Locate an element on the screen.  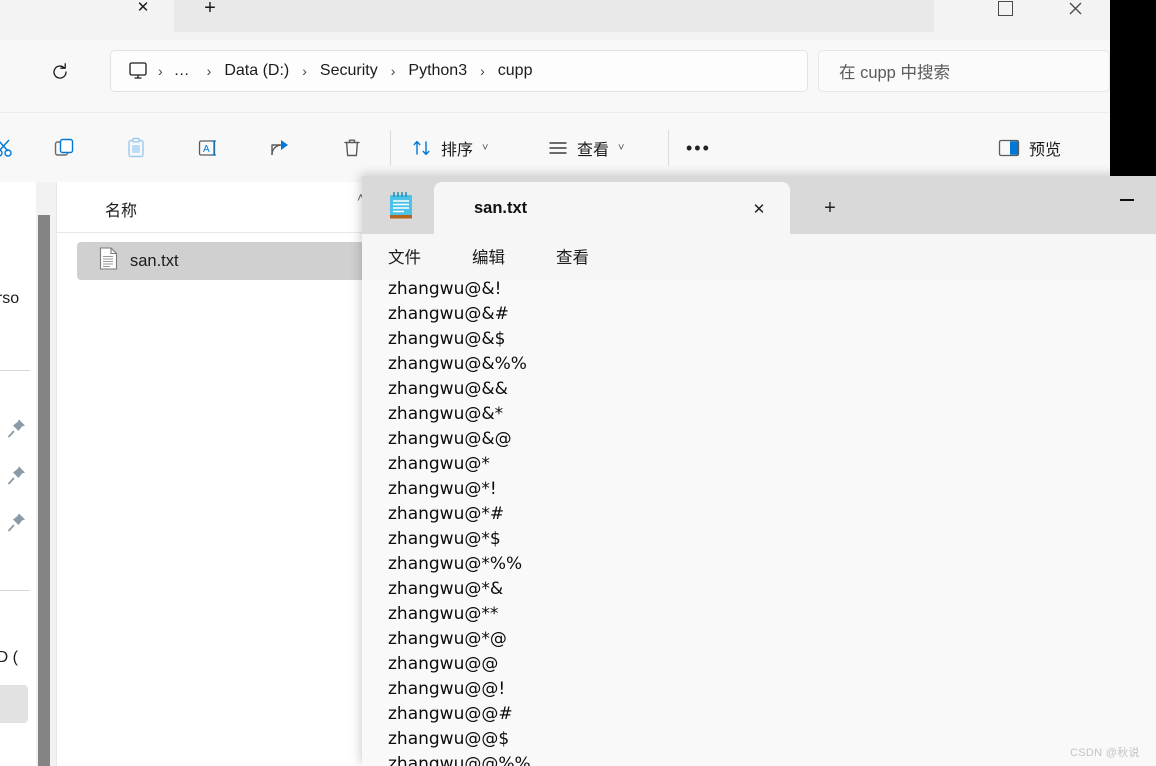
share-icon is located at coordinates (280, 148).